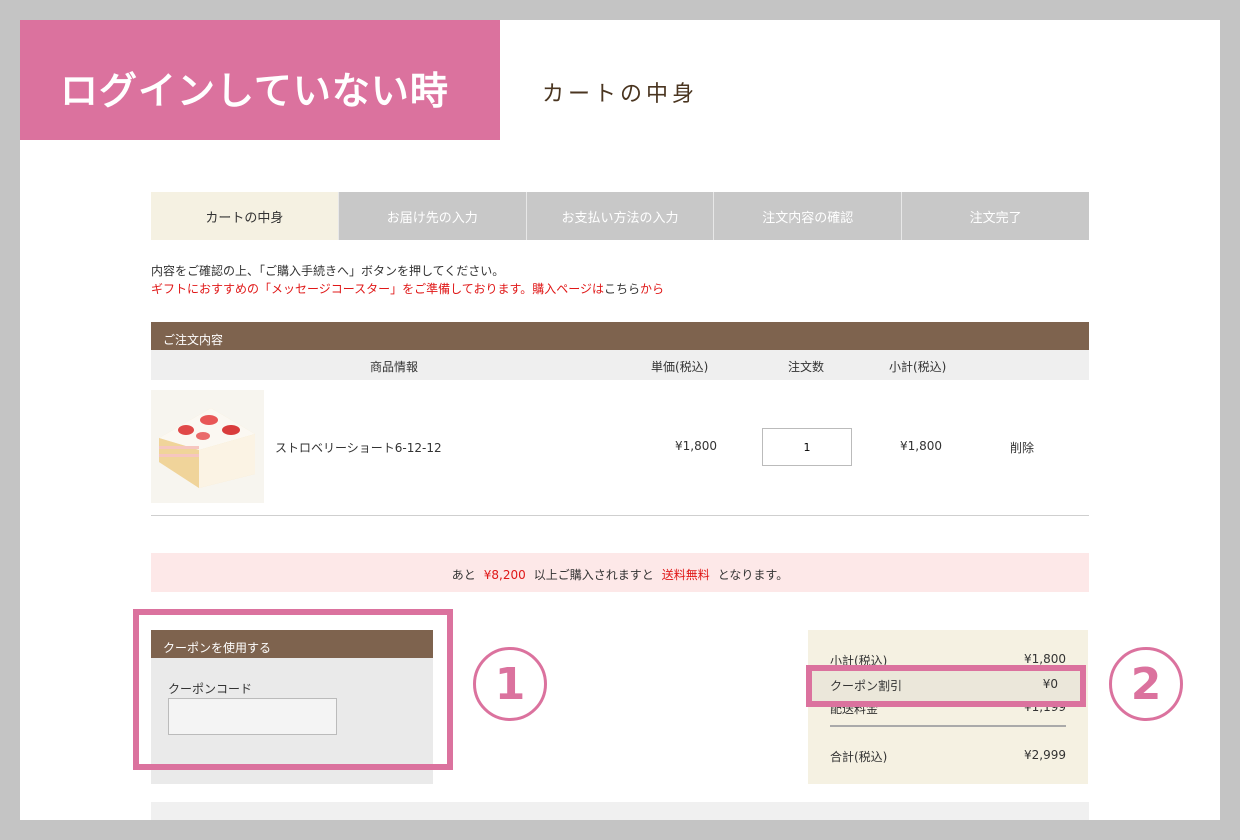  Describe the element at coordinates (358, 447) in the screenshot. I see `product-name: ストロベリーショート6-12-12` at that location.